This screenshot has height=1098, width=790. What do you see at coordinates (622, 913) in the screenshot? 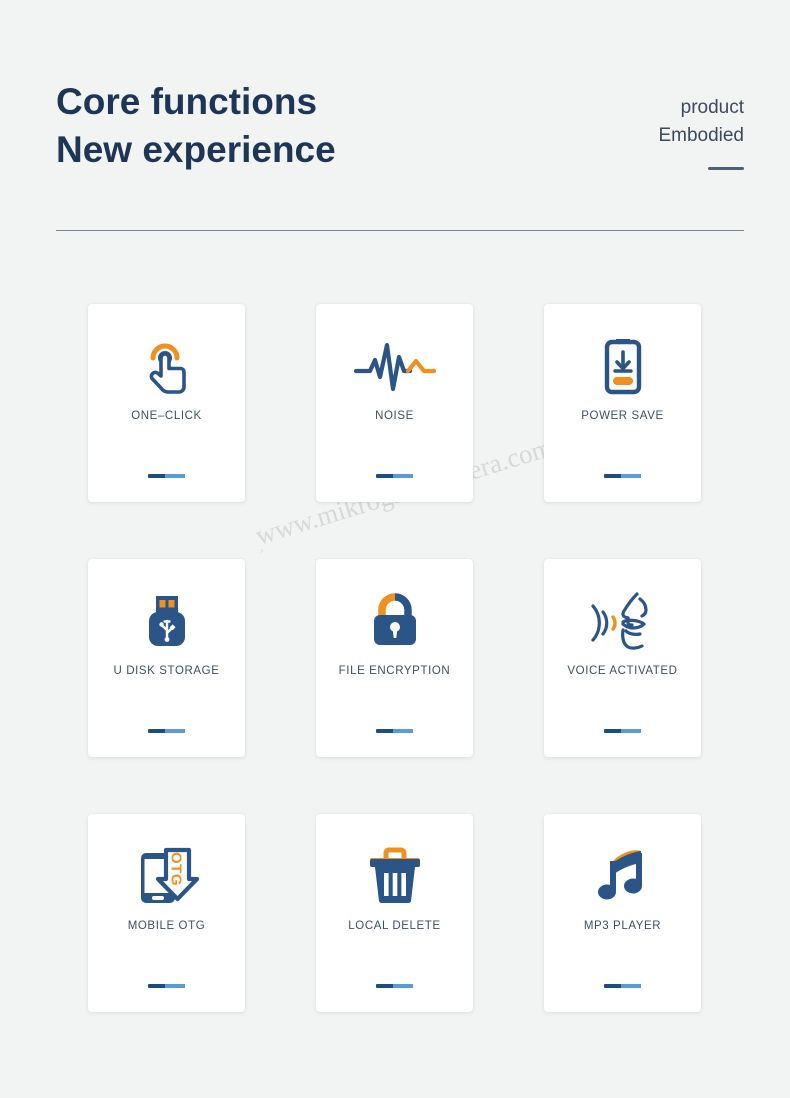
I see `feature-card-mp3-player: MP3 PLAYER` at bounding box center [622, 913].